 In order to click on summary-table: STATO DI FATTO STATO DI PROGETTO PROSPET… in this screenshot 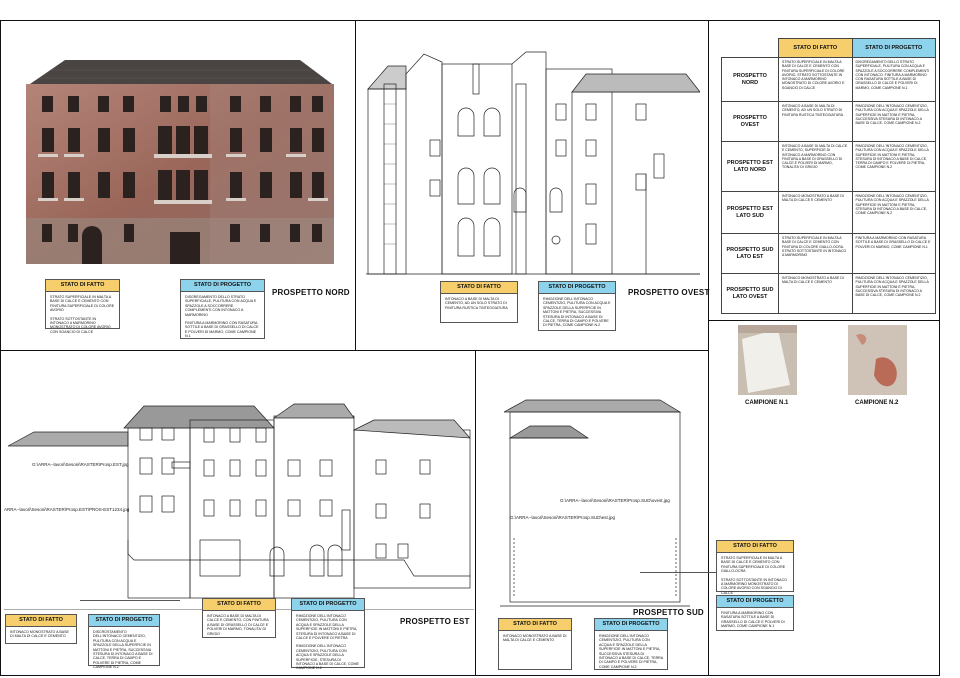, I will do `click(829, 176)`.